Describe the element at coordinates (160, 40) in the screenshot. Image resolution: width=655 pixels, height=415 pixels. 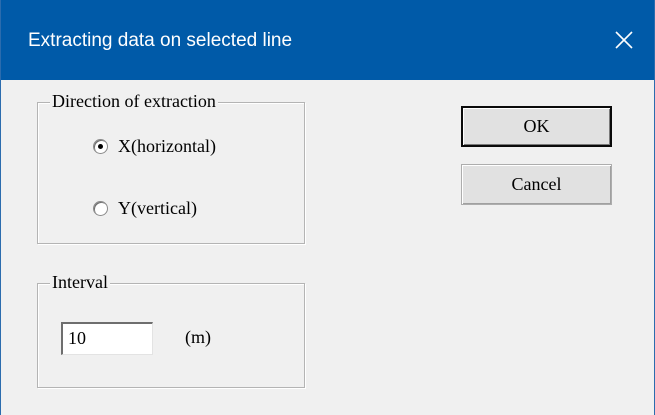
I see `window-title: Extracting data on selected line` at that location.